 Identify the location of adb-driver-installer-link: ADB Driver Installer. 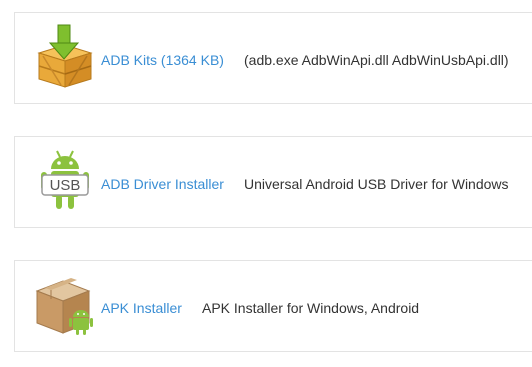
(162, 184).